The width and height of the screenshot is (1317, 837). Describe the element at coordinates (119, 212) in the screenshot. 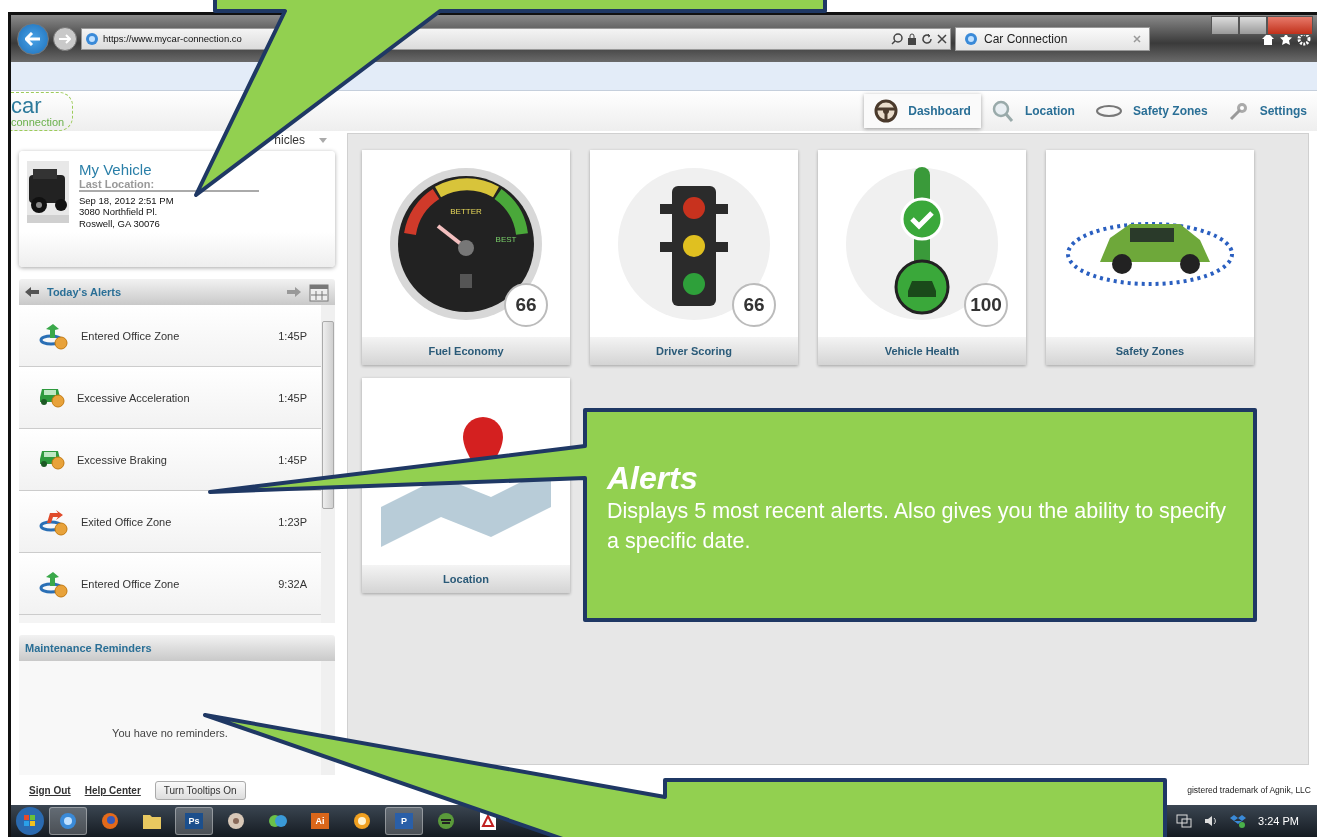

I see `location-text: 3080 Northfield Pl.` at that location.